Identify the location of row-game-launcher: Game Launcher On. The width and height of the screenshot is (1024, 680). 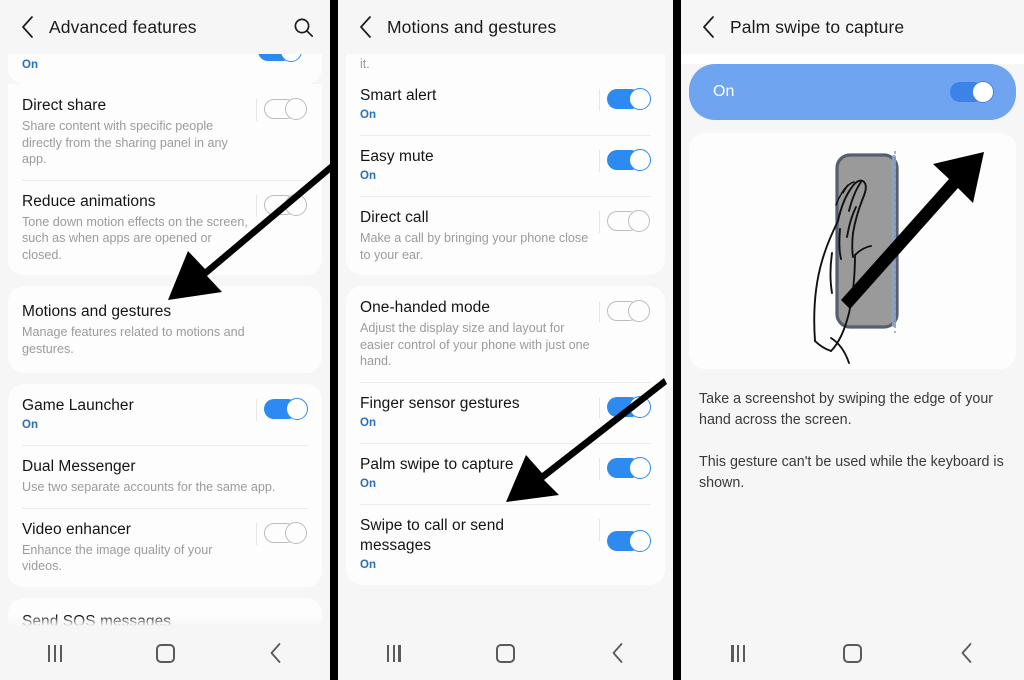
(165, 414).